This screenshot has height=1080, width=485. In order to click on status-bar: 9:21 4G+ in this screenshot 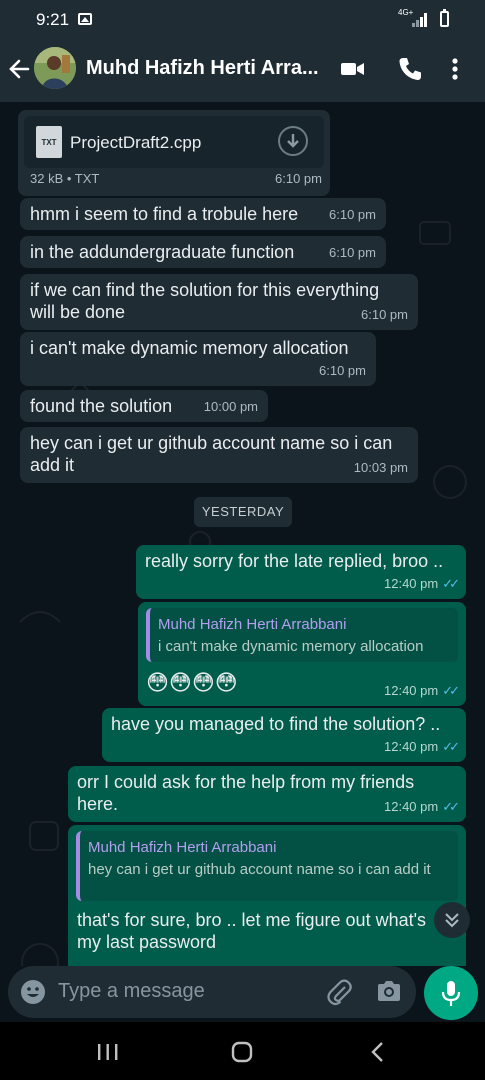, I will do `click(242, 19)`.